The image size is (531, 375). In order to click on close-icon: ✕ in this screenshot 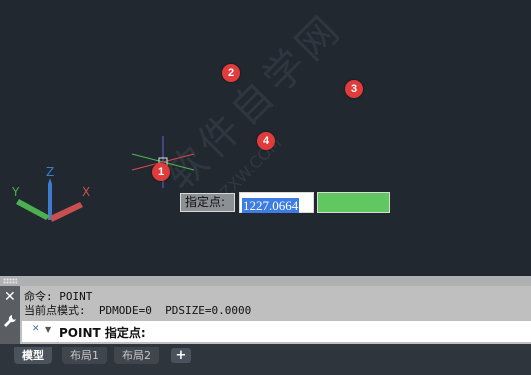, I will do `click(10, 297)`.